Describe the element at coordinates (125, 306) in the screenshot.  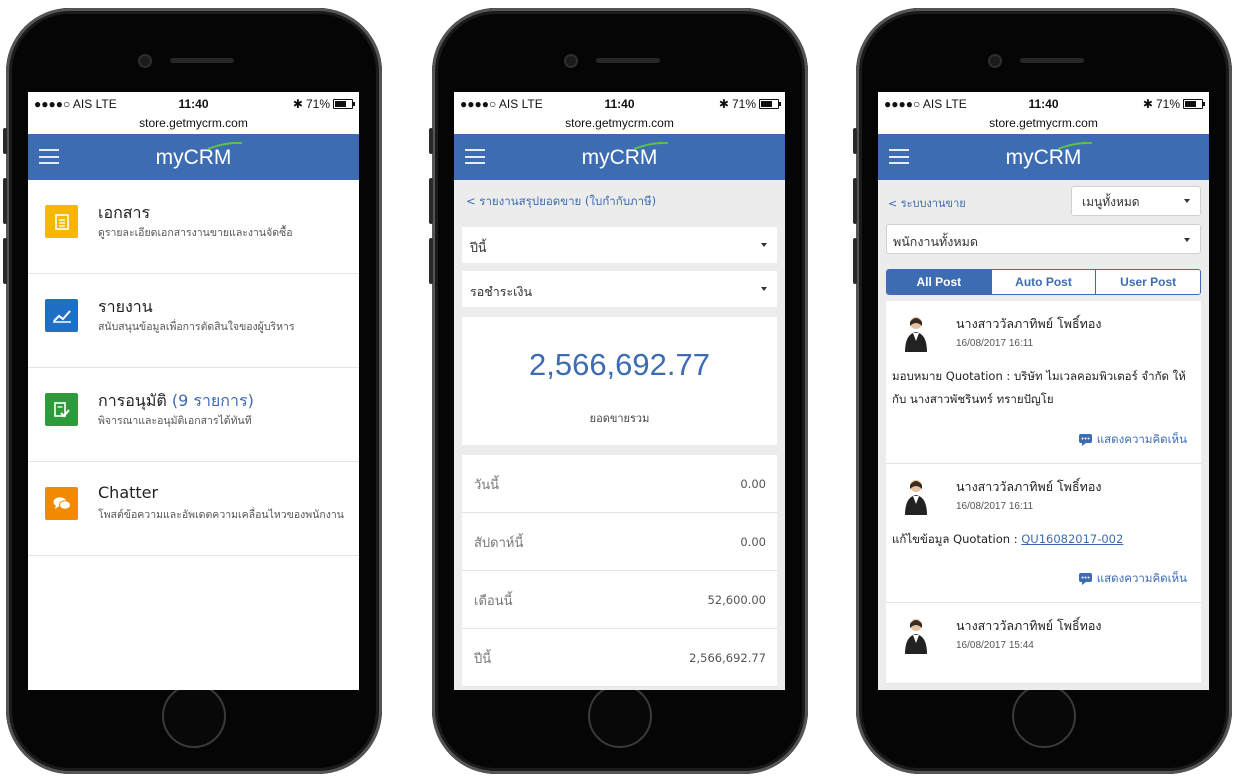
I see `menu-title: รายงาน` at that location.